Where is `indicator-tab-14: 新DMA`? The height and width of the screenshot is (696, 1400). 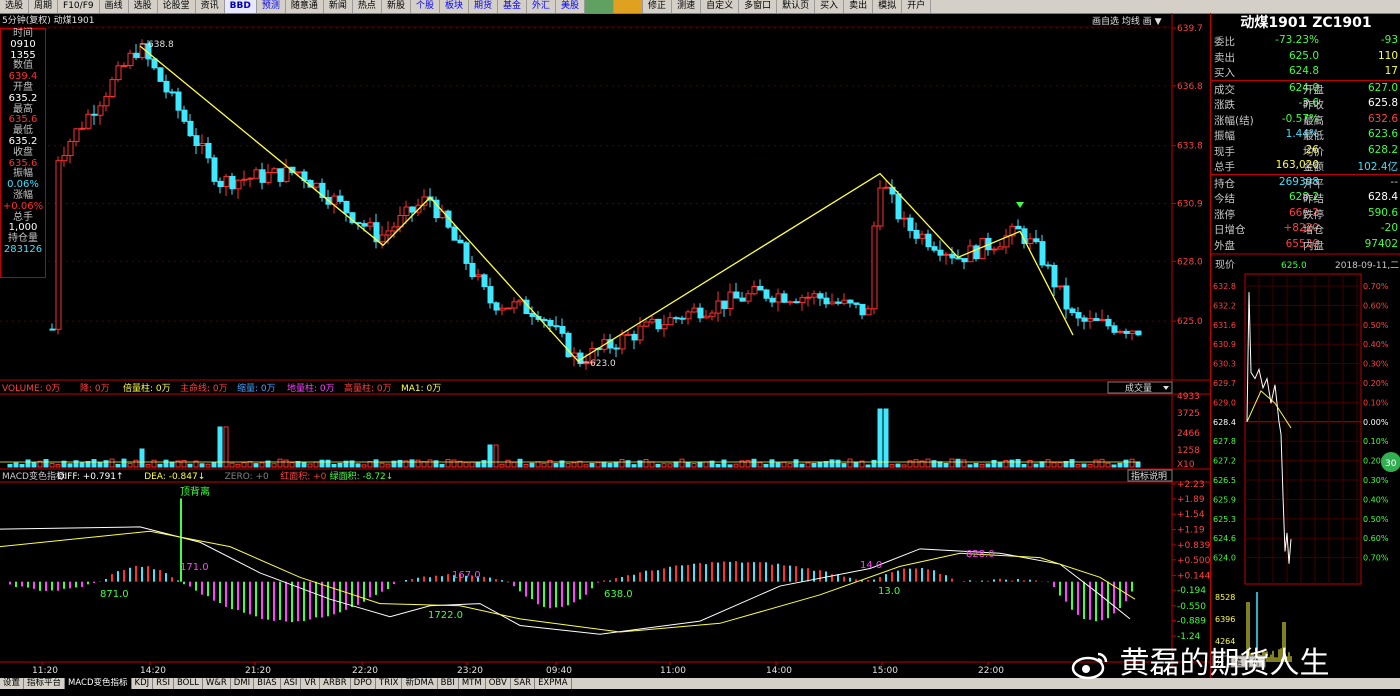
indicator-tab-14: 新DMA is located at coordinates (420, 683).